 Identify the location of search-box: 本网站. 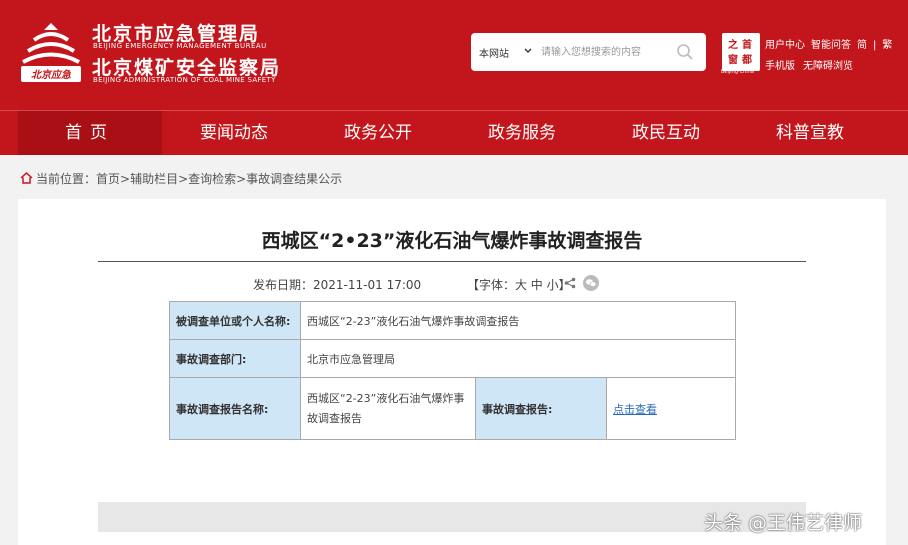
(588, 52).